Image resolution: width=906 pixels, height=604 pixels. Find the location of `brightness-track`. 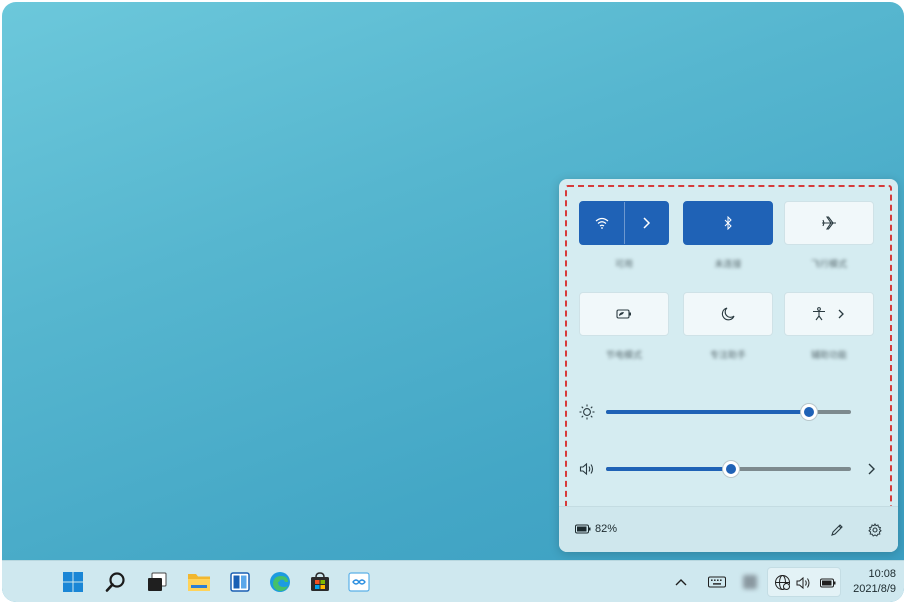

brightness-track is located at coordinates (728, 412).